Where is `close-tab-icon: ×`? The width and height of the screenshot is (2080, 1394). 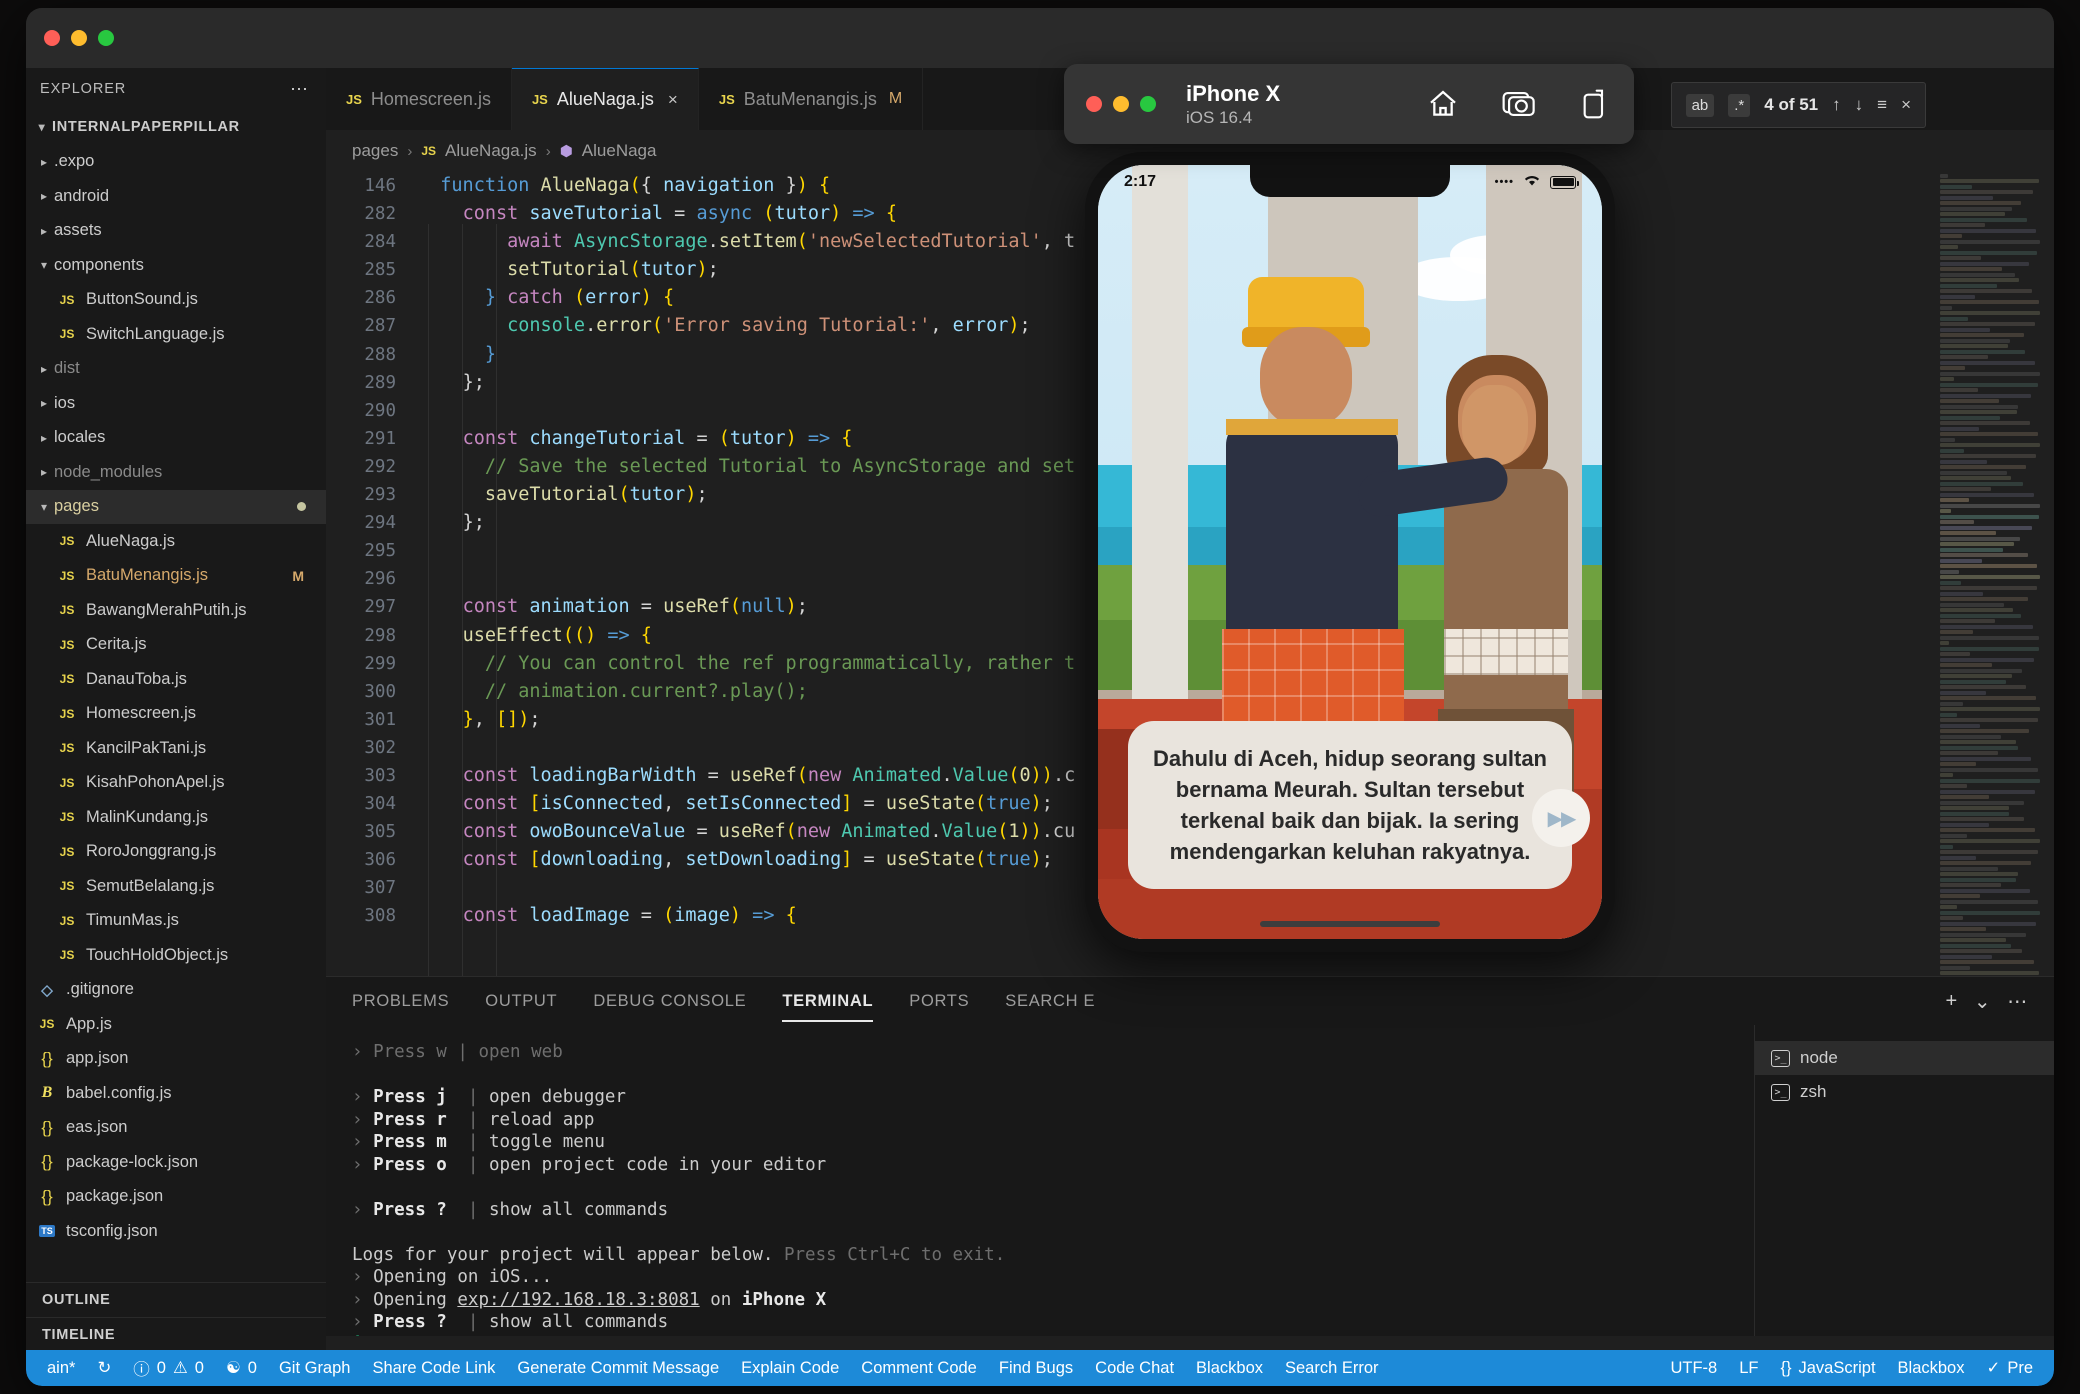 close-tab-icon: × is located at coordinates (673, 100).